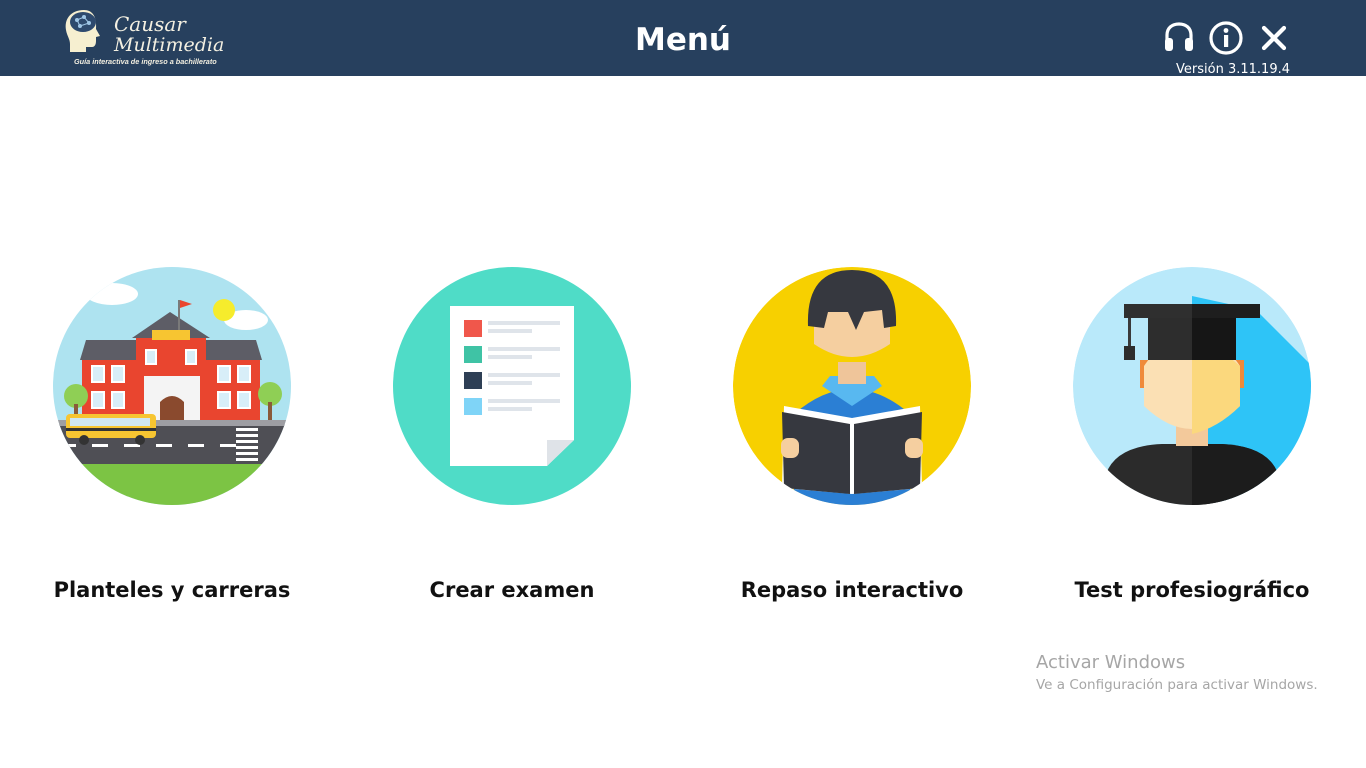 The image size is (1366, 768). I want to click on menu-item-planteles: Planteles y carreras, so click(172, 434).